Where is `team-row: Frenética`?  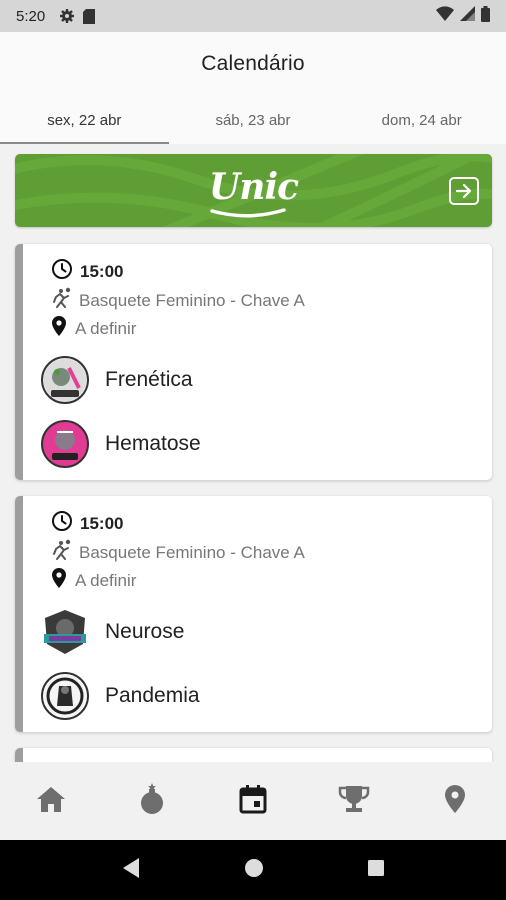 team-row: Frenética is located at coordinates (117, 380).